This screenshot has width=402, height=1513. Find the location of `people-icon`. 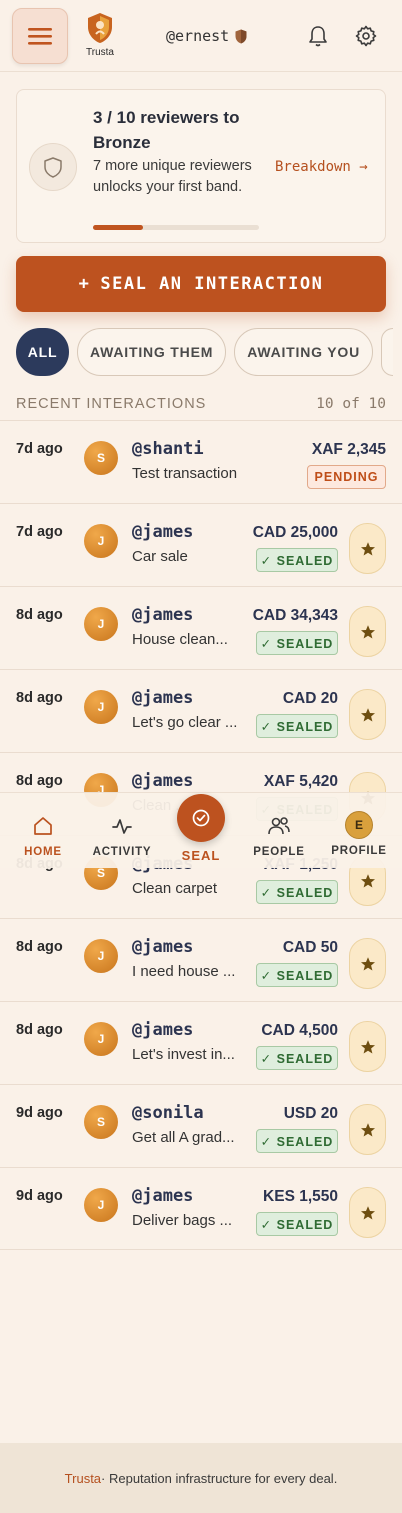

people-icon is located at coordinates (279, 826).